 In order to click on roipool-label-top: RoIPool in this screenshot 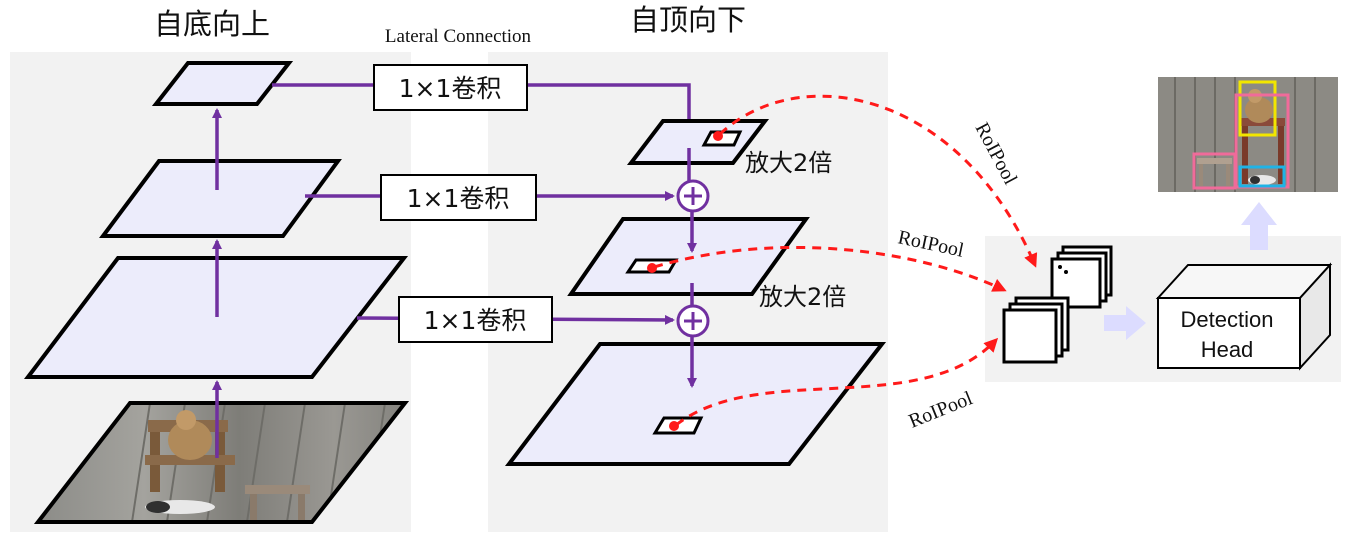, I will do `click(996, 154)`.